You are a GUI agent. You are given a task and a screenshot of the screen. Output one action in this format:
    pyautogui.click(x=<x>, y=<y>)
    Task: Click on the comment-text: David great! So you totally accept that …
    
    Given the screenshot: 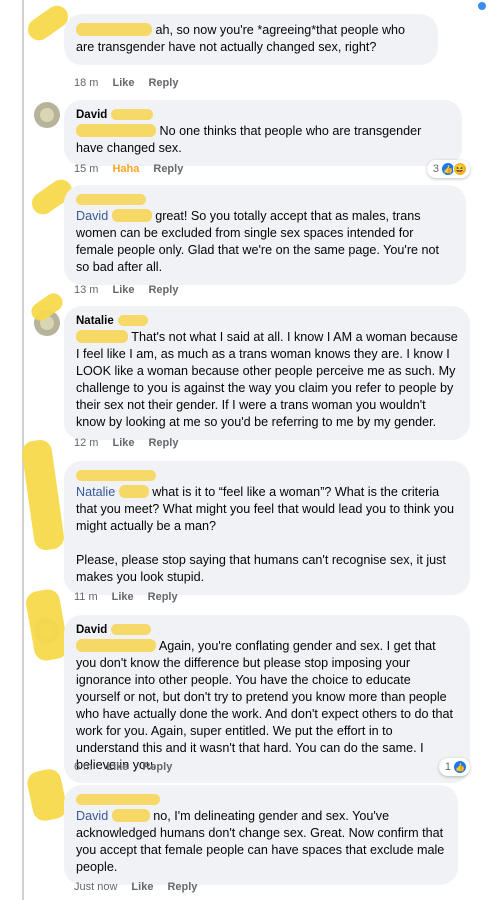 What is the action you would take?
    pyautogui.click(x=265, y=242)
    